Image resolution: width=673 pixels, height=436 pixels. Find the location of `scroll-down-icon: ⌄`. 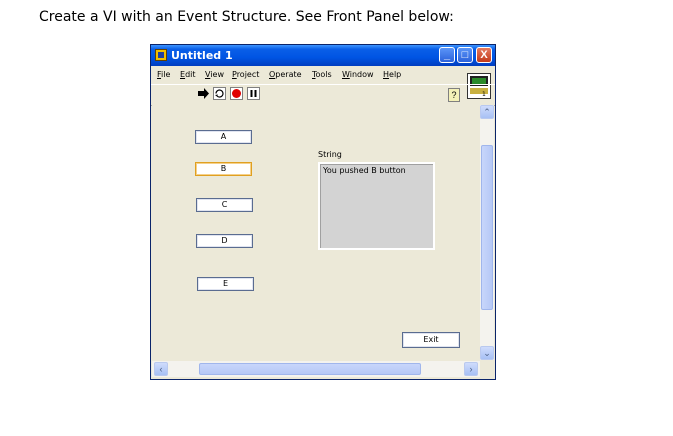

scroll-down-icon: ⌄ is located at coordinates (487, 353).